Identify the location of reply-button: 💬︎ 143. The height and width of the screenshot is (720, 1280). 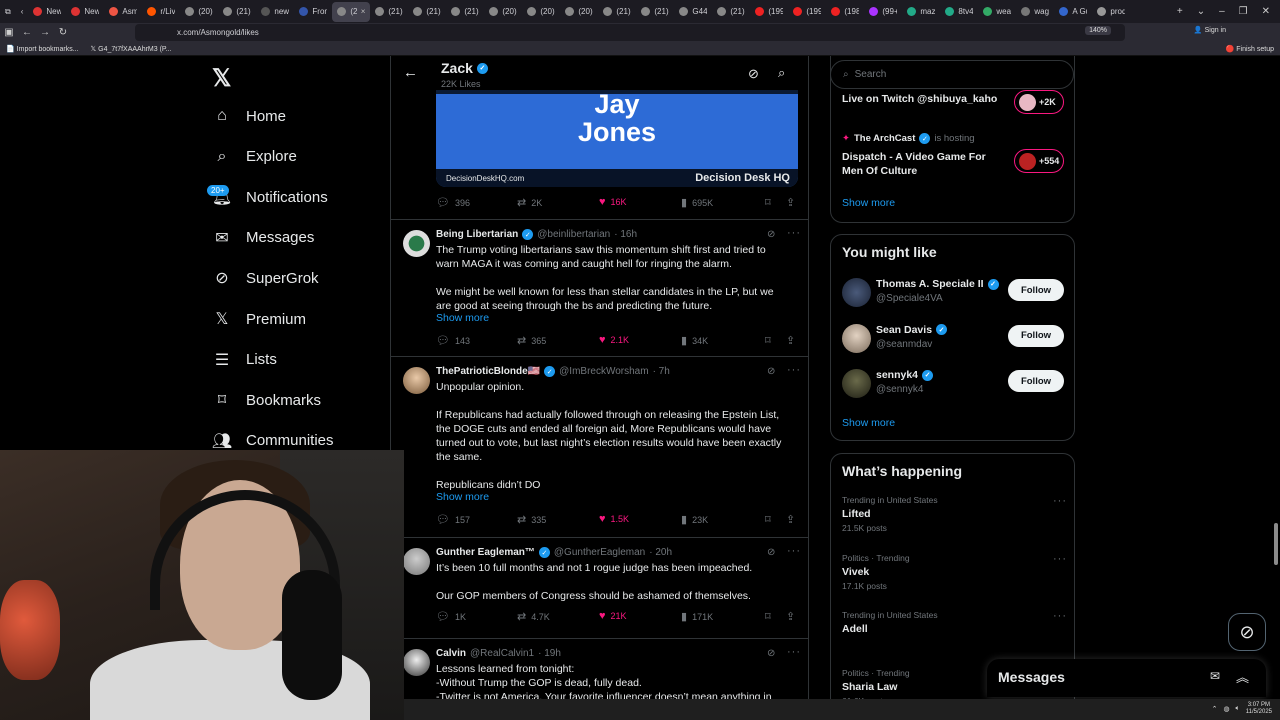
(453, 340).